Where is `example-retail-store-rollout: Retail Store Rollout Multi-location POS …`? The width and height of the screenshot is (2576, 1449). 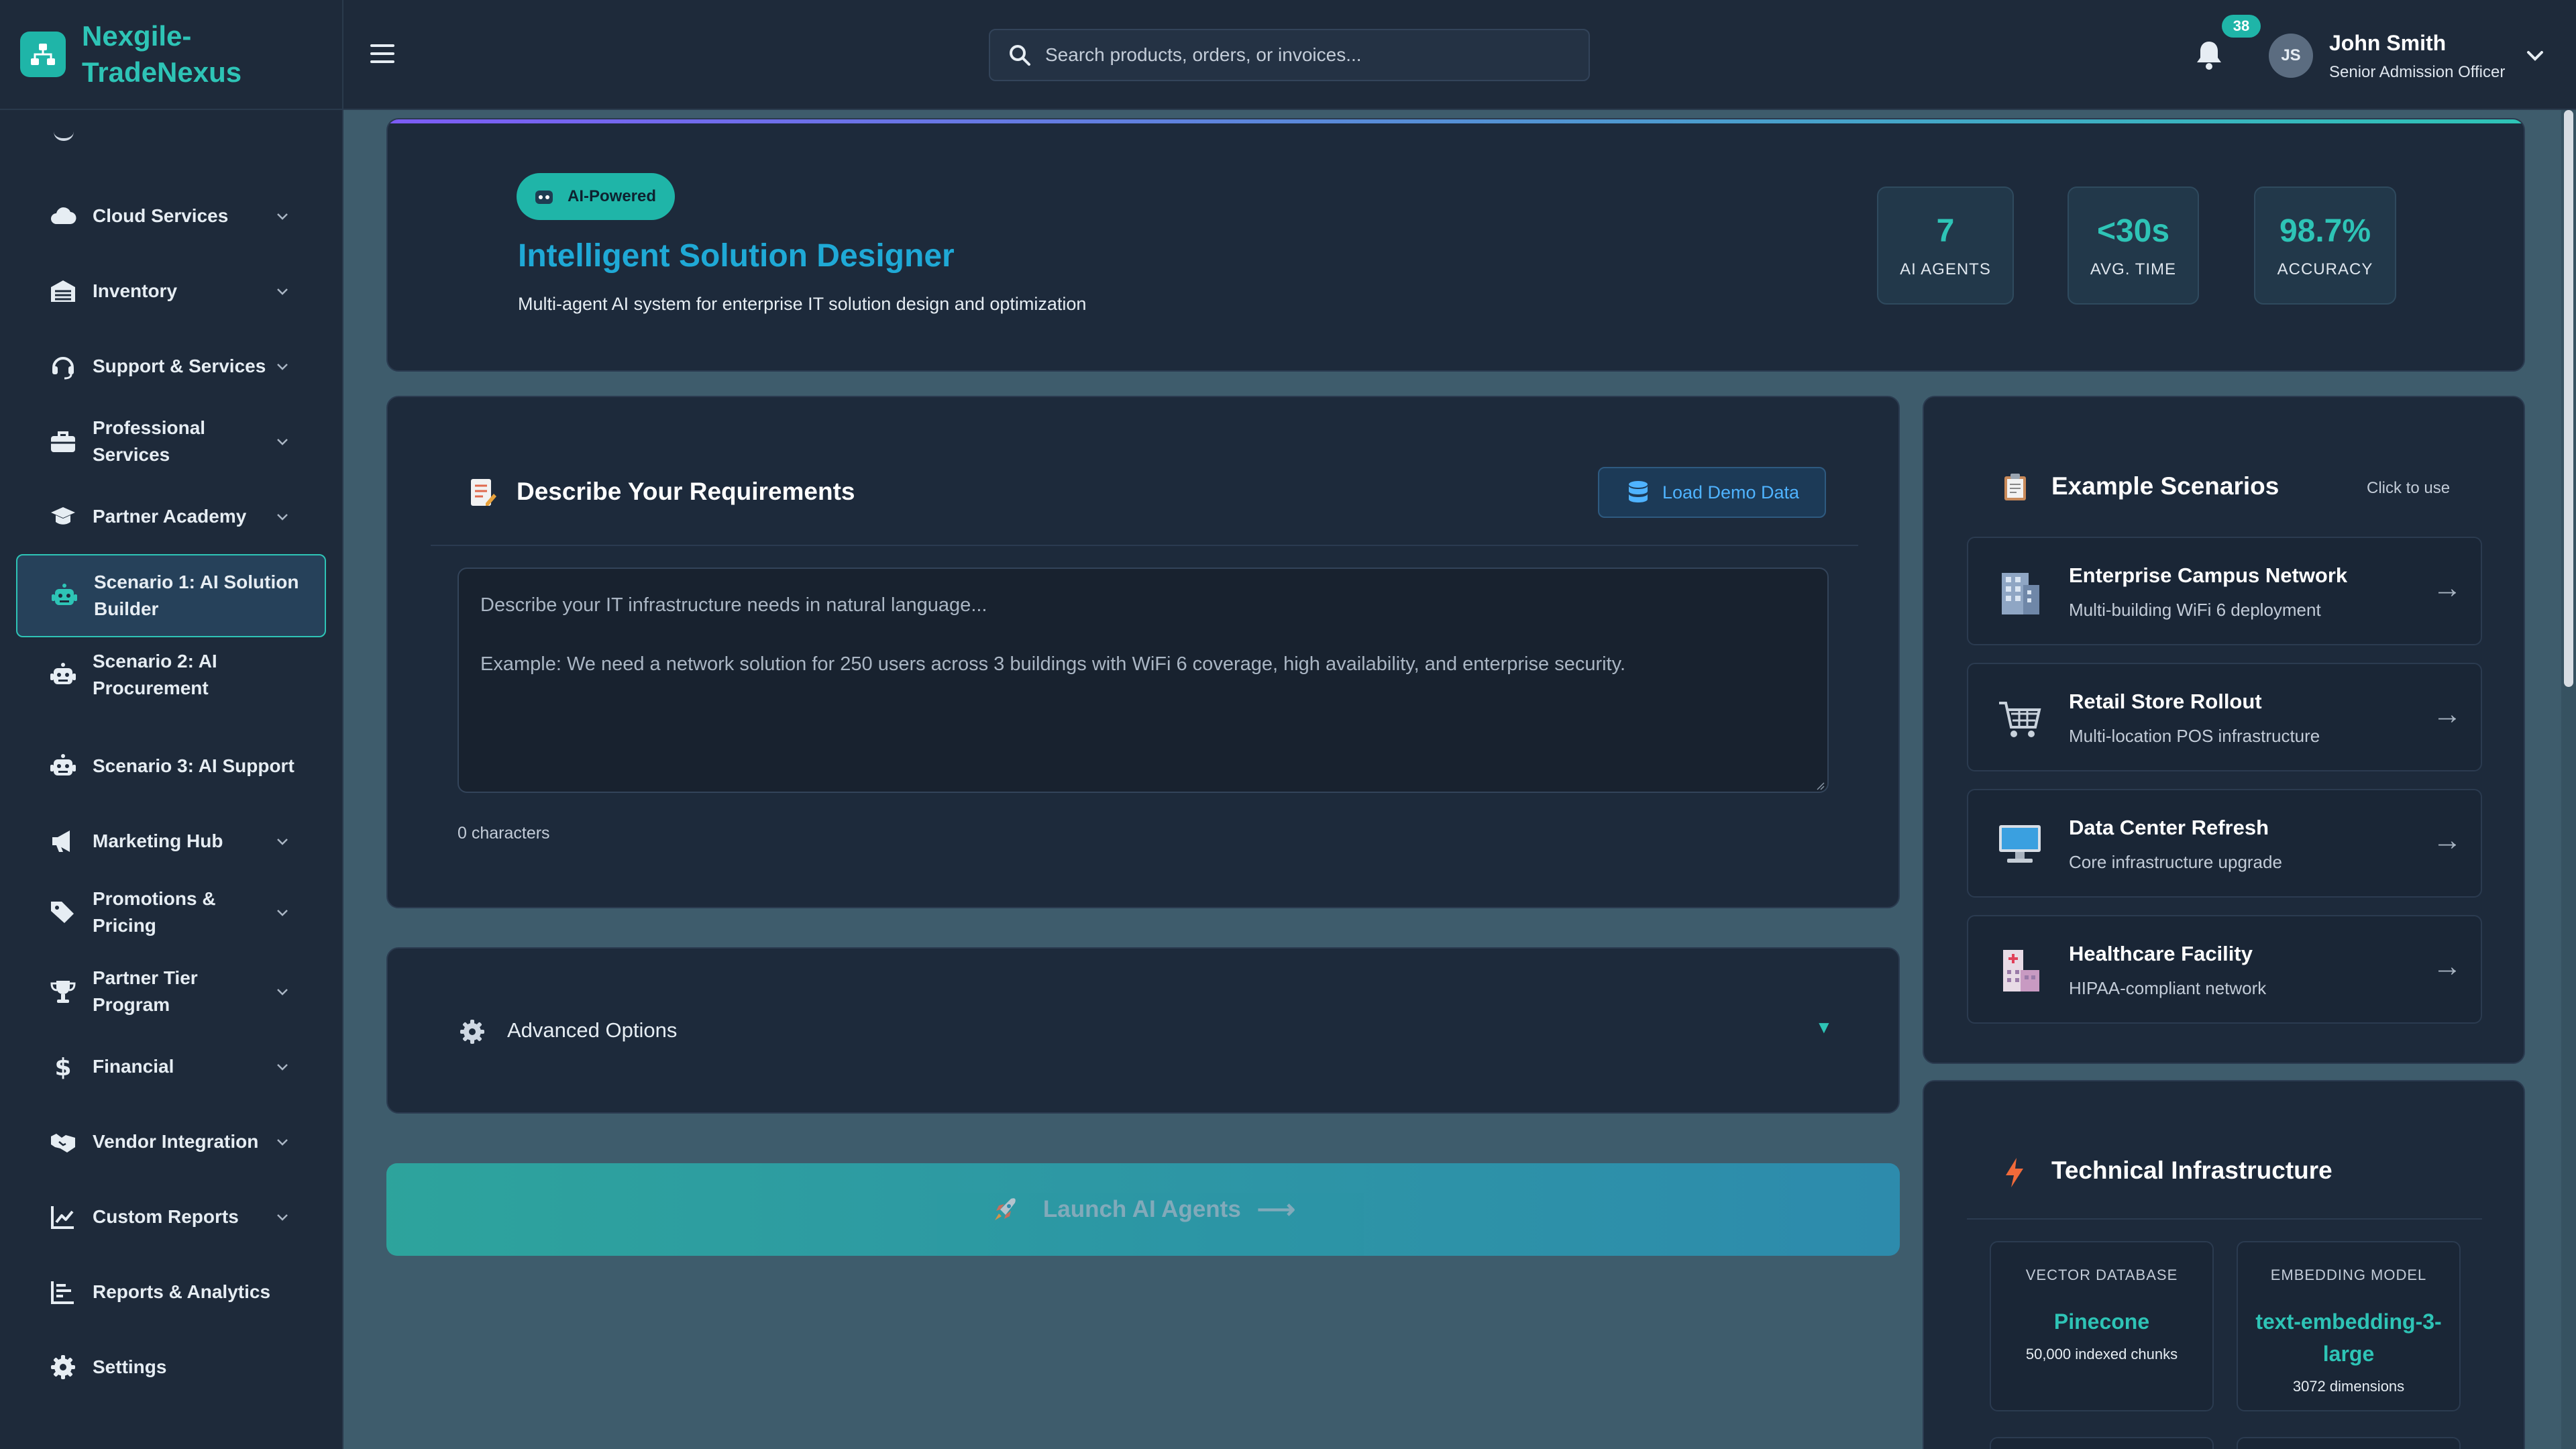
example-retail-store-rollout: Retail Store Rollout Multi-location POS … is located at coordinates (2224, 717).